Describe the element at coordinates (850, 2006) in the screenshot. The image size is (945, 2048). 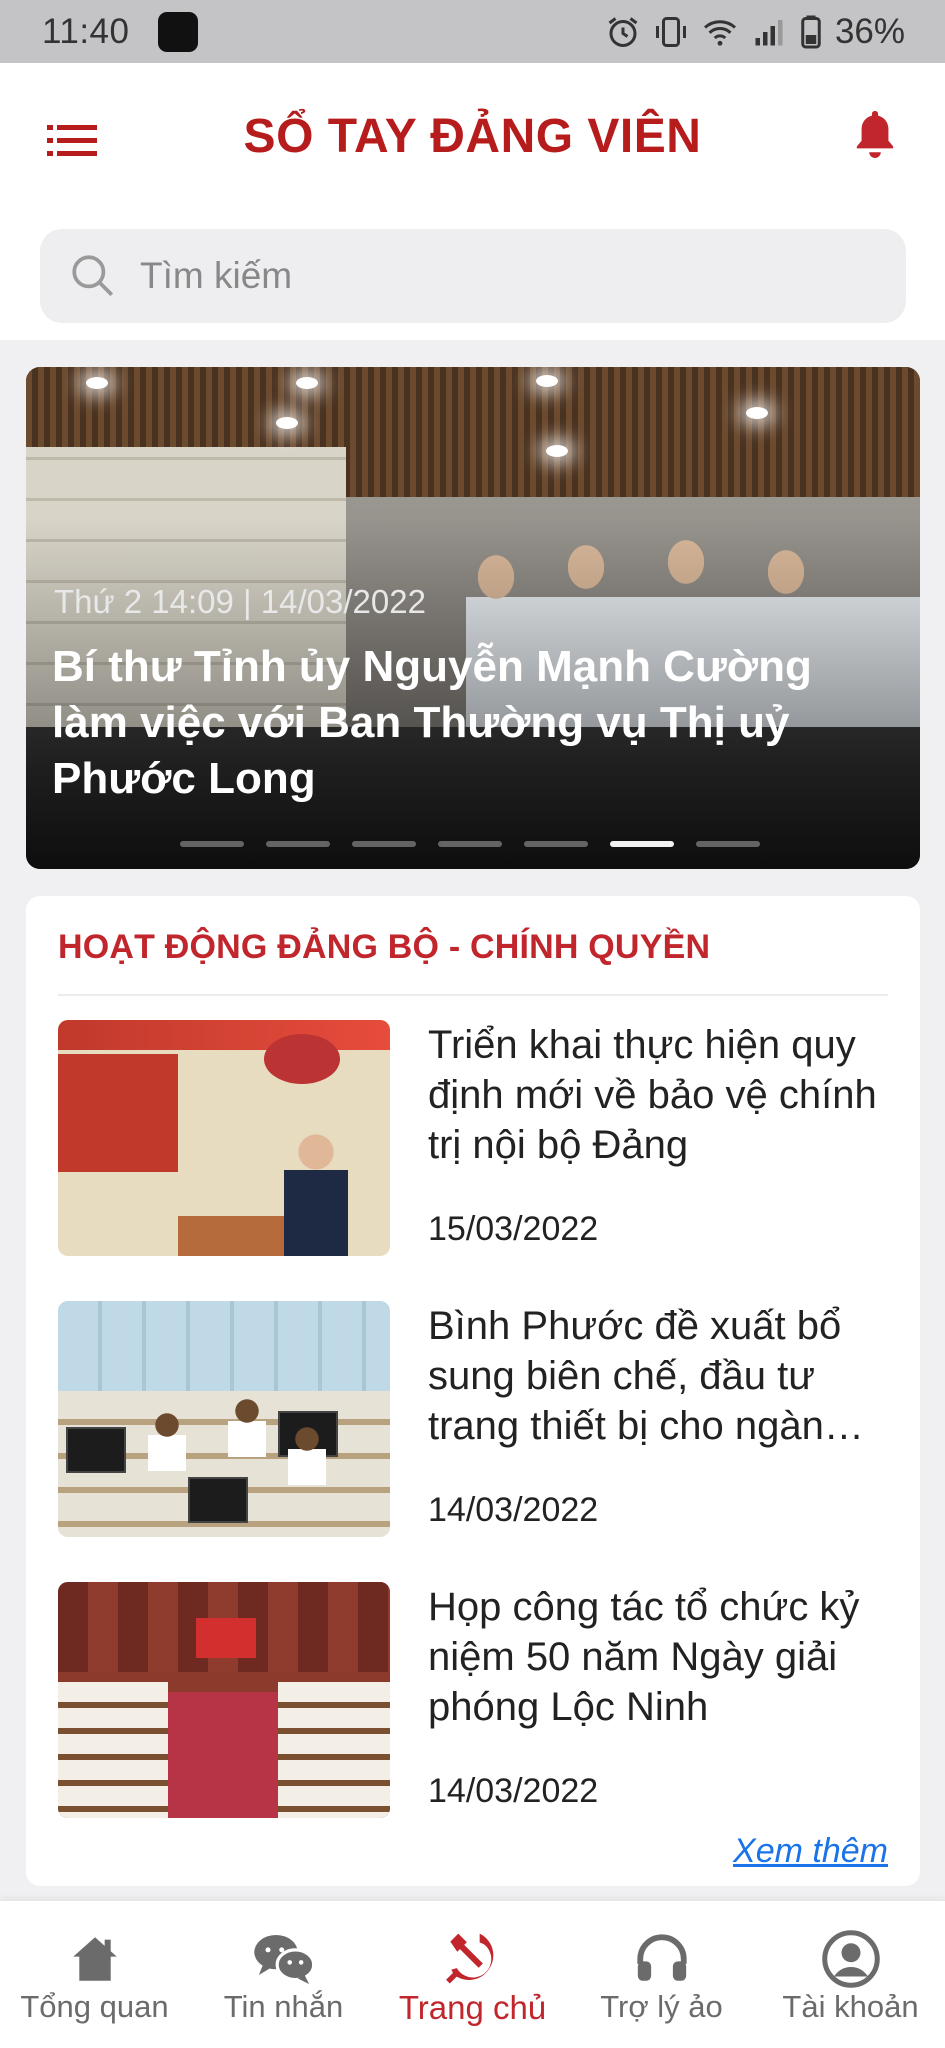
I see `nav-label: Tài khoản` at that location.